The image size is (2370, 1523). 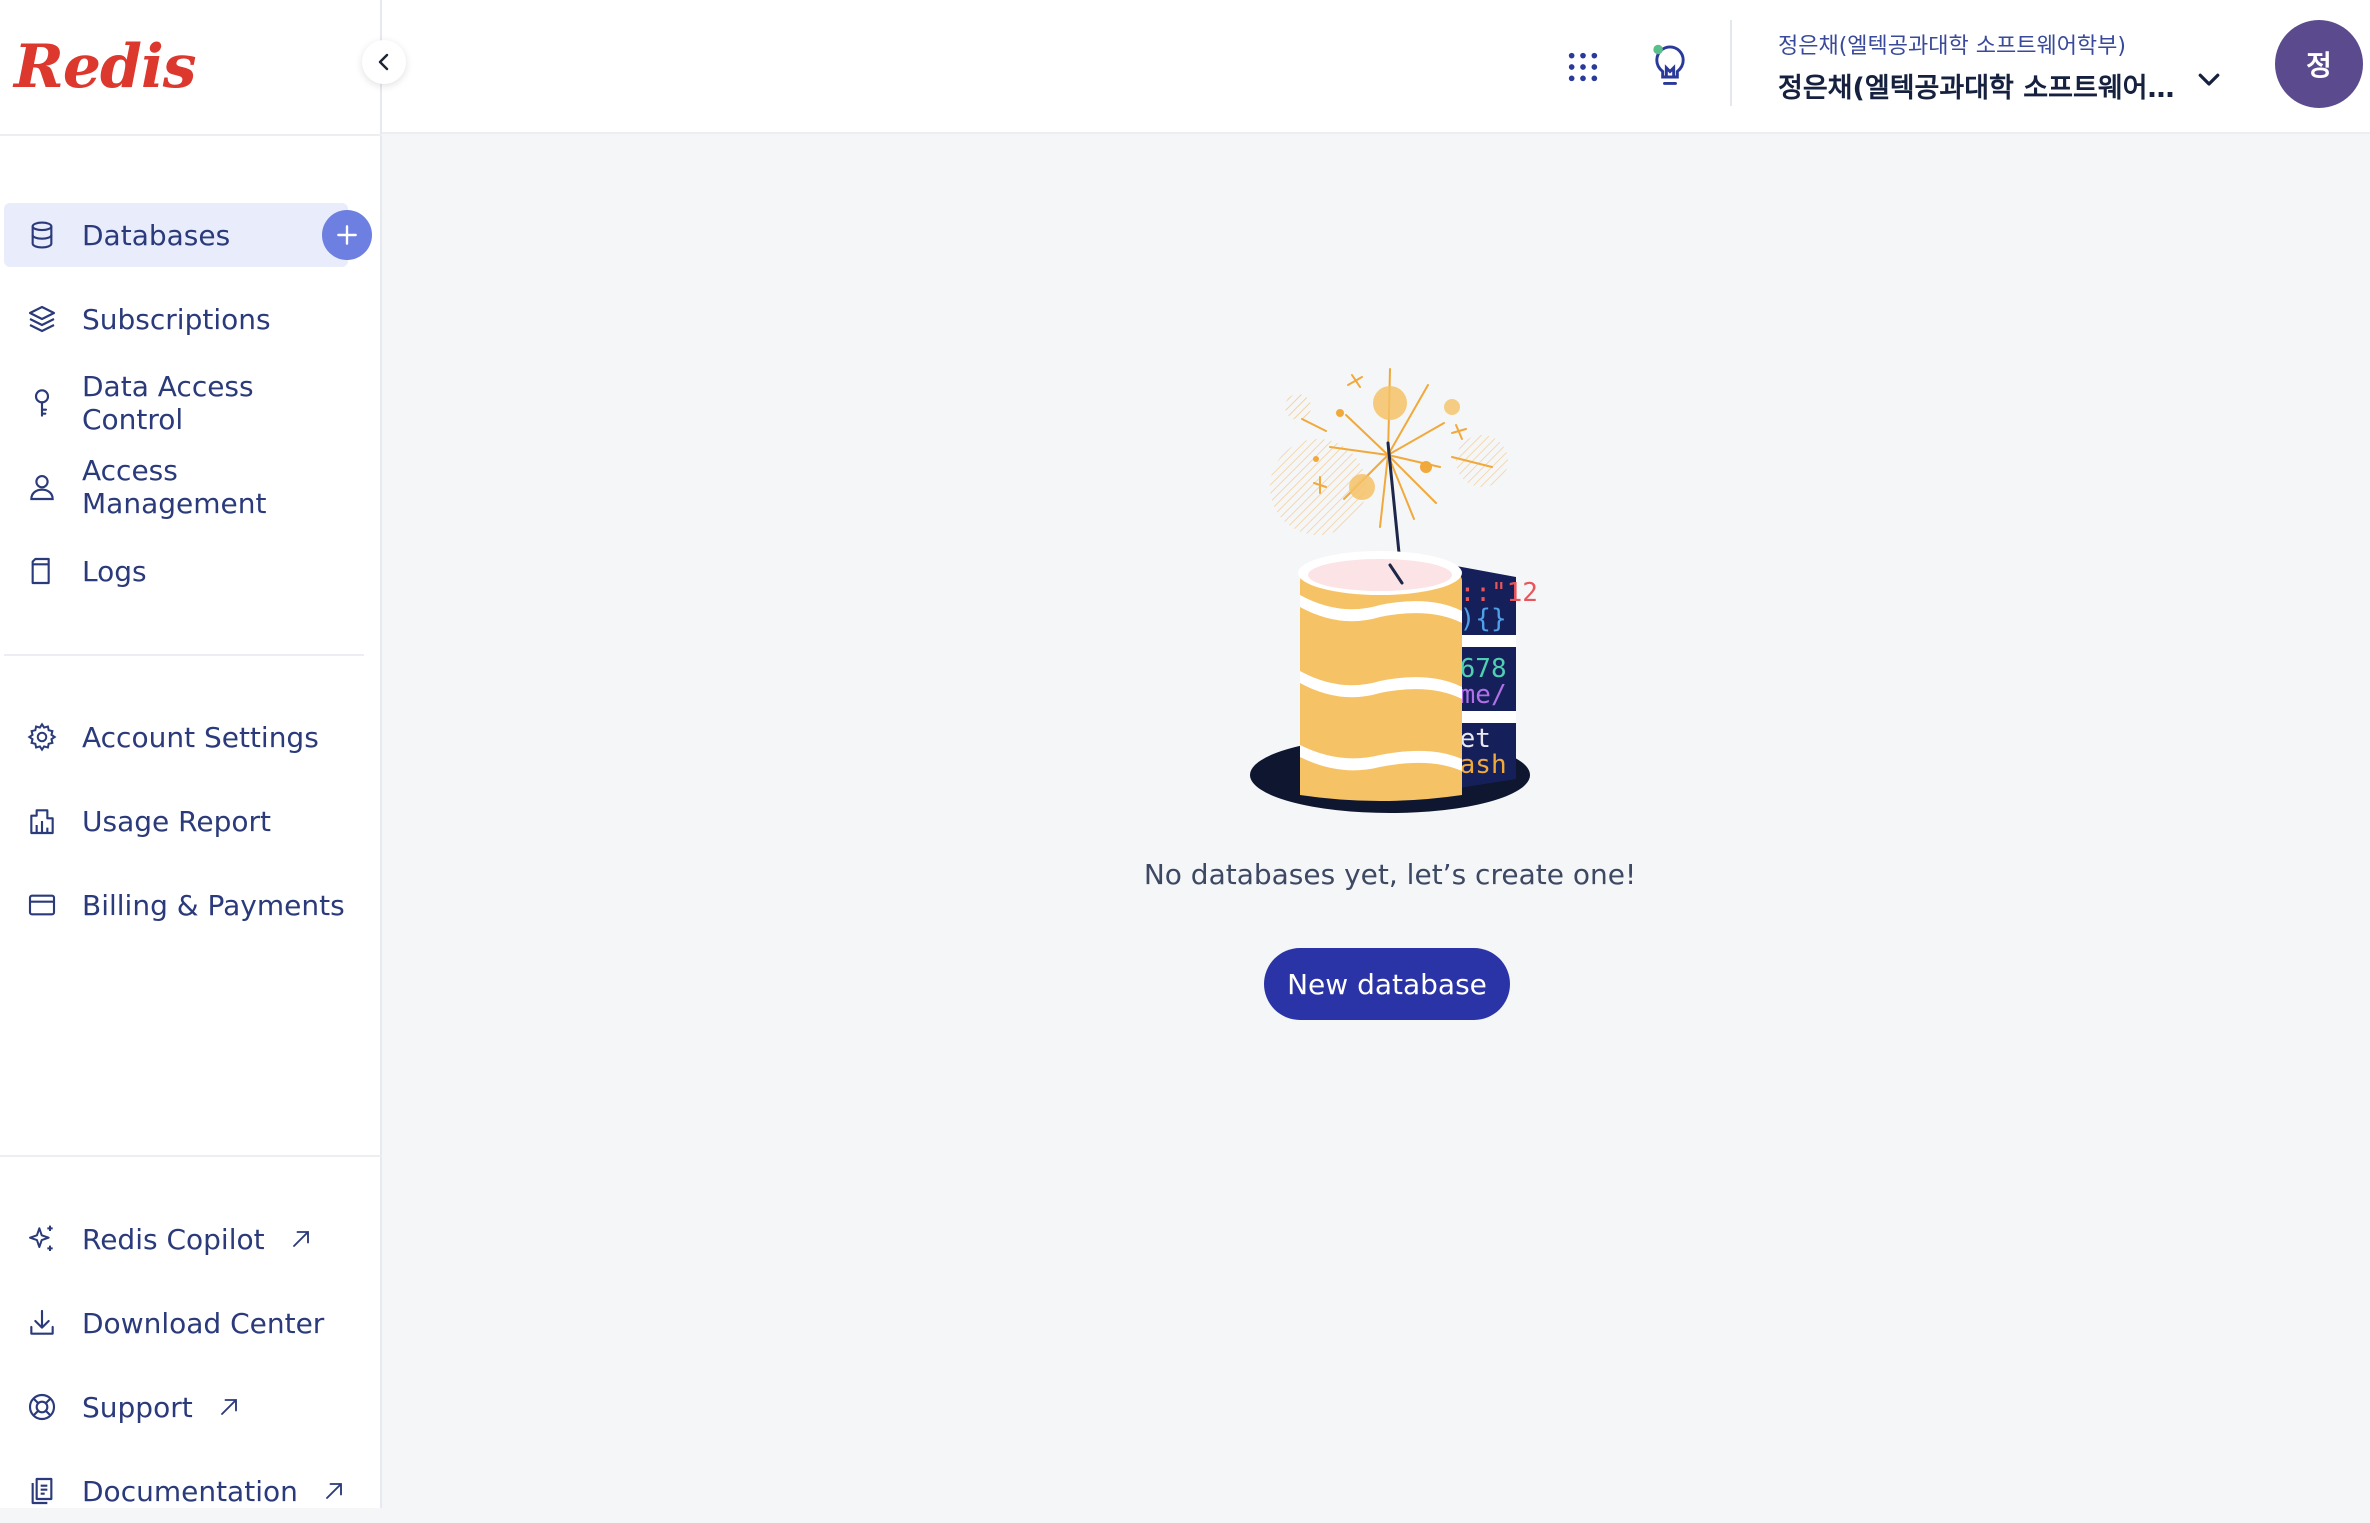 What do you see at coordinates (168, 403) in the screenshot?
I see `sidebar-item-label: Data Access Control` at bounding box center [168, 403].